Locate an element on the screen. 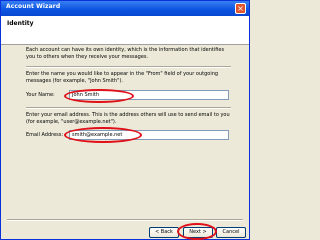 This screenshot has width=320, height=240. cancel-button: Cancel is located at coordinates (231, 232).